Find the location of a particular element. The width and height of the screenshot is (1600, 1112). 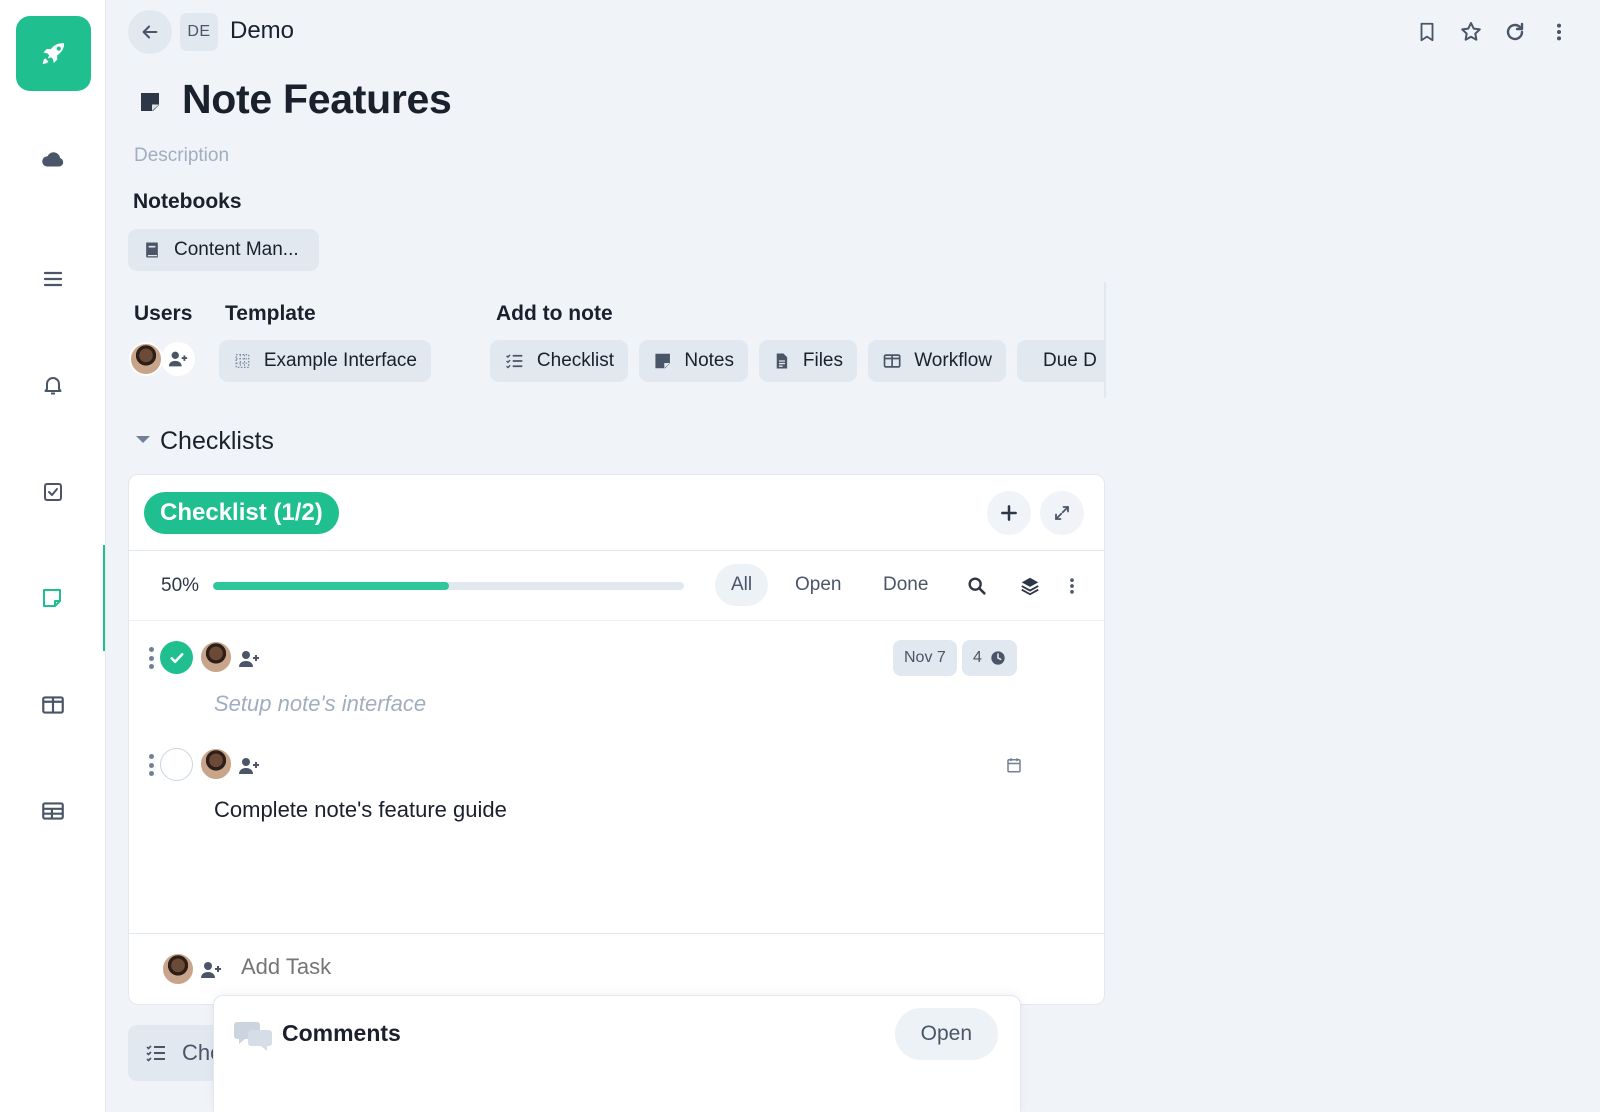

plus-icon is located at coordinates (1009, 513).